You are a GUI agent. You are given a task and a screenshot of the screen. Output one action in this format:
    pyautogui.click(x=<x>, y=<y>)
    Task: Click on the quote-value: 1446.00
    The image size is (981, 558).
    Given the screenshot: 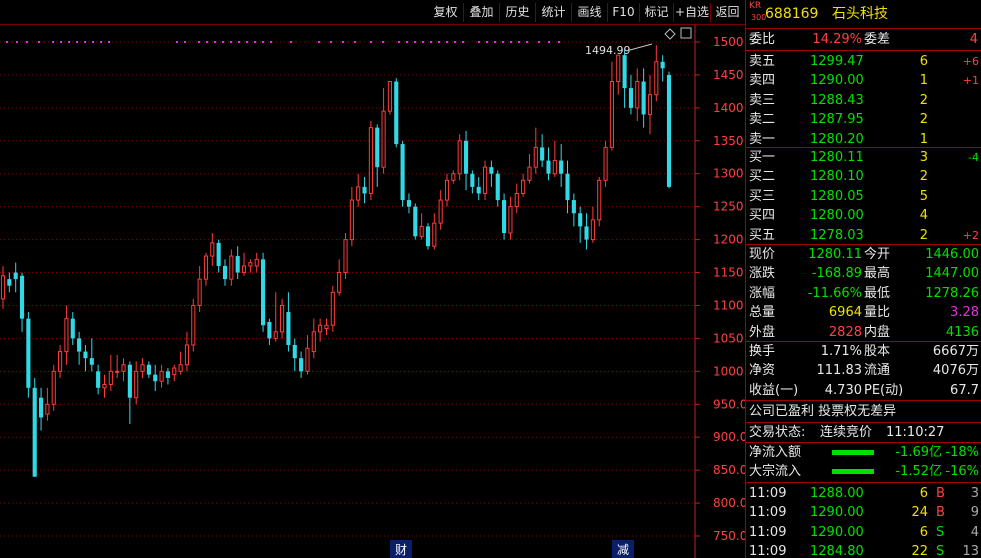 What is the action you would take?
    pyautogui.click(x=952, y=254)
    